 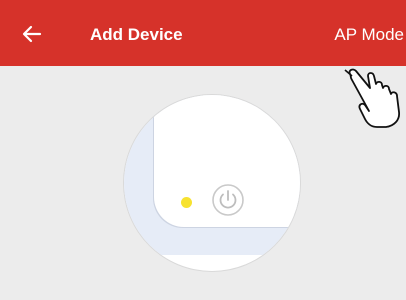 I want to click on power-icon, so click(x=228, y=200).